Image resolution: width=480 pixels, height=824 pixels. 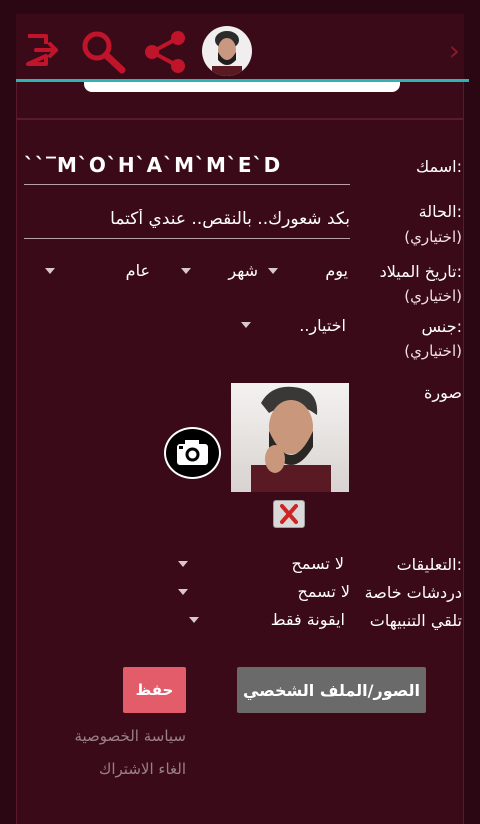 I want to click on comments-select: لا تسمح, so click(x=317, y=563).